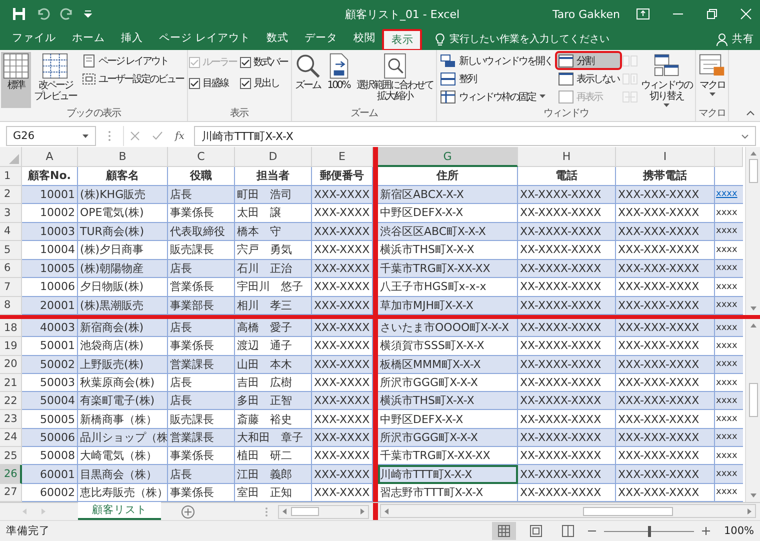 This screenshot has height=541, width=760. I want to click on ribbon-tab: 数式, so click(277, 39).